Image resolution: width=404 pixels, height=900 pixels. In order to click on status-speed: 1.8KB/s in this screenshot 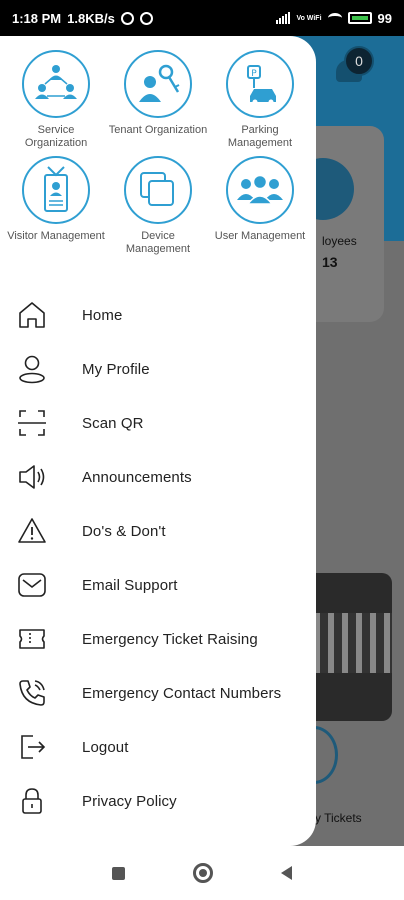, I will do `click(91, 18)`.